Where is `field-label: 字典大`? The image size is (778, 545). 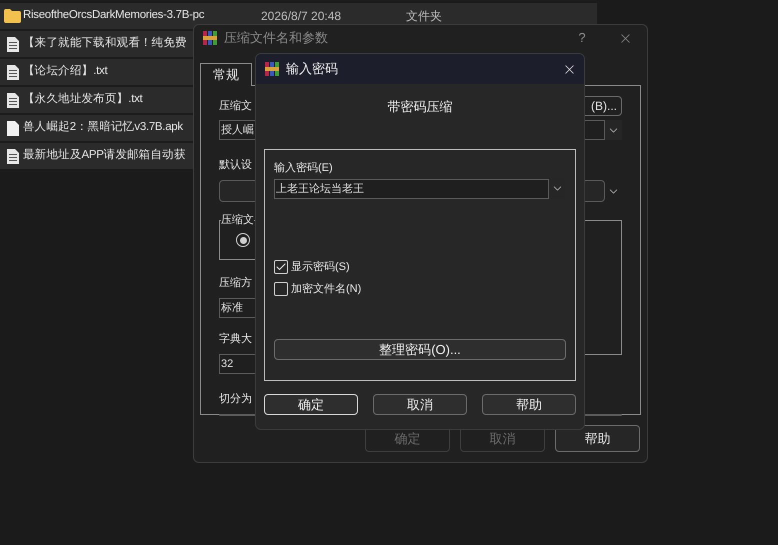
field-label: 字典大 is located at coordinates (235, 339).